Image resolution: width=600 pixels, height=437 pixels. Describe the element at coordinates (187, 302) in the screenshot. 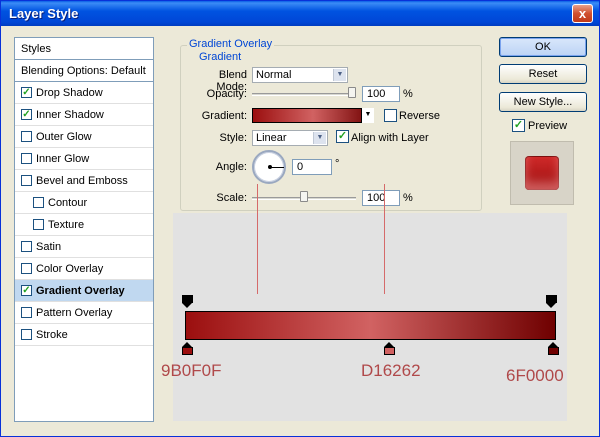

I see `opacity-stop-left` at that location.